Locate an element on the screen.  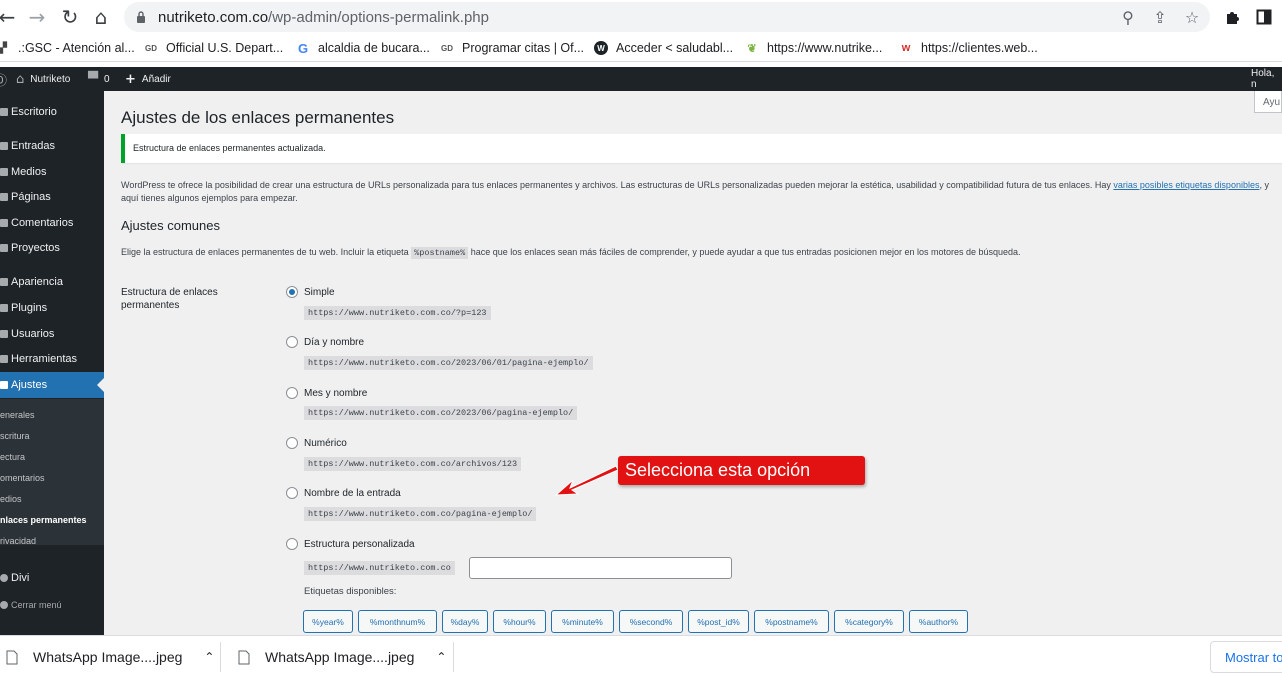
brush-icon is located at coordinates (4, 282).